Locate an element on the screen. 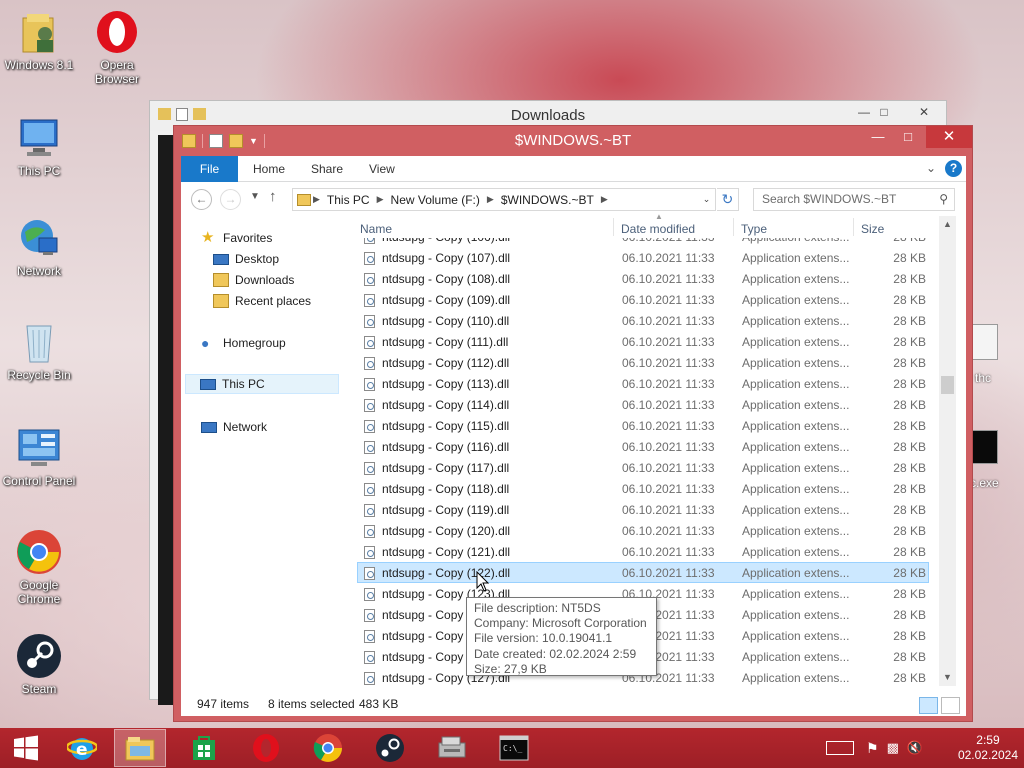 This screenshot has width=1024, height=768. selected-count: 8 items selected is located at coordinates (311, 704).